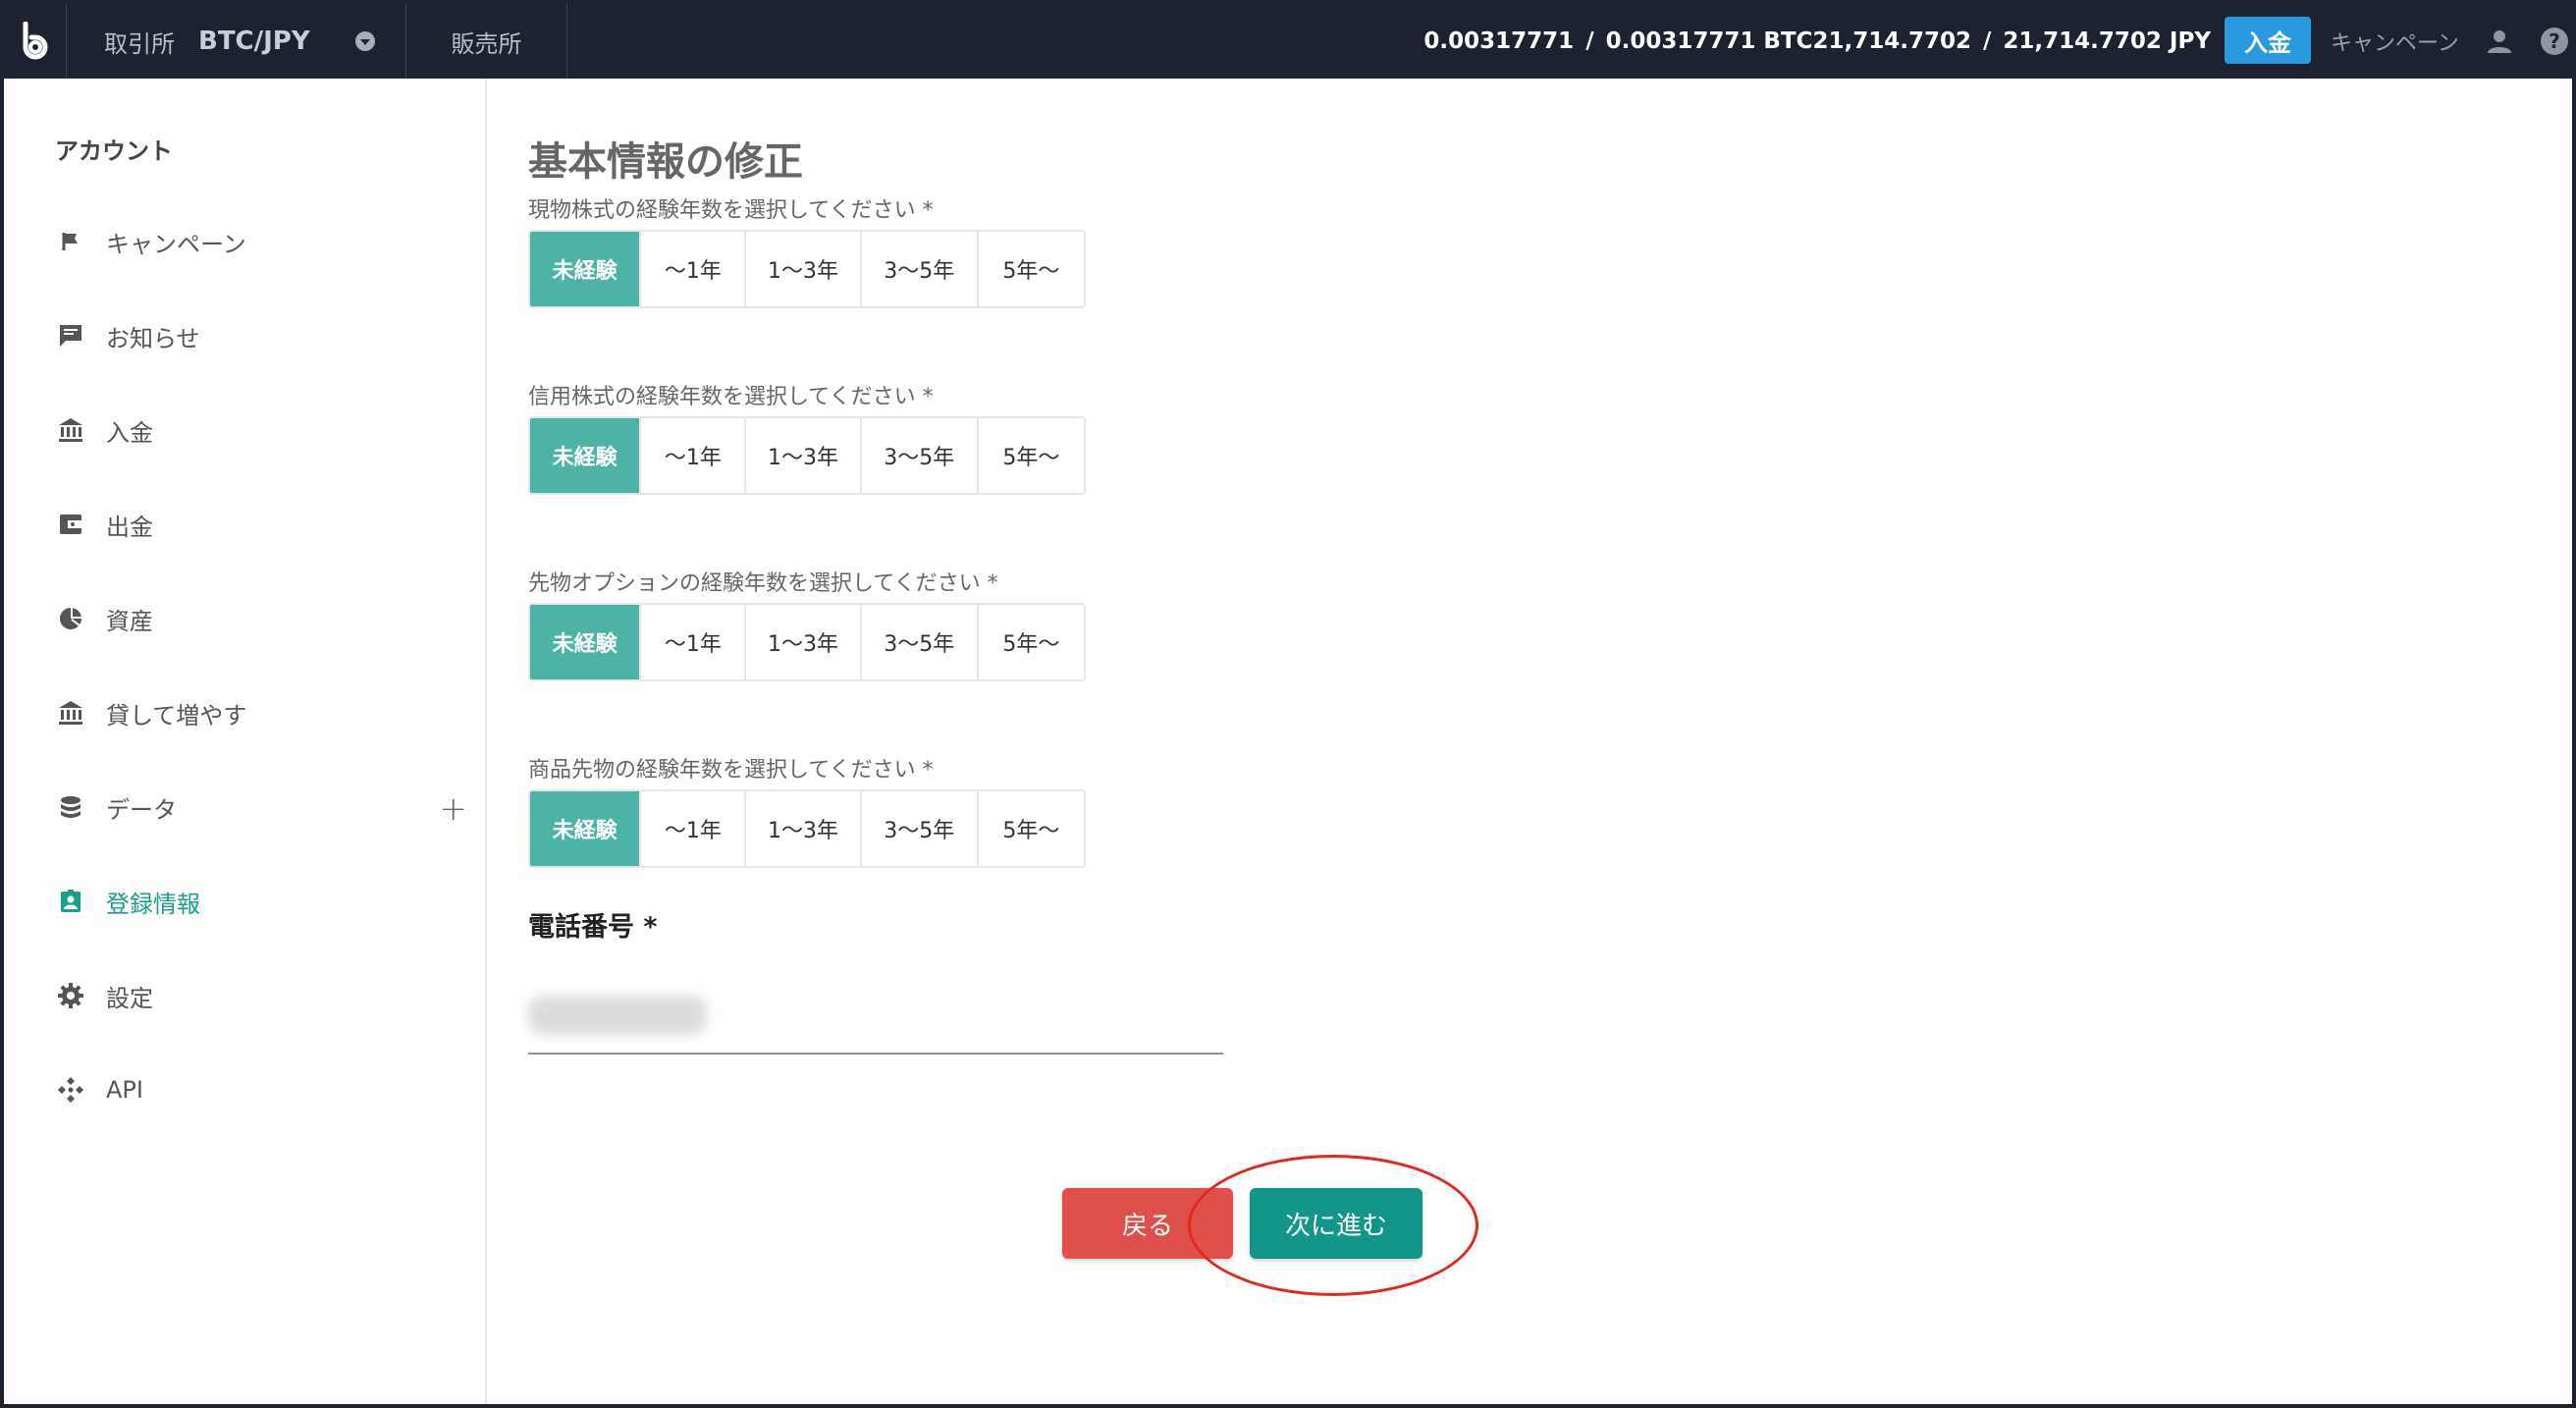  I want to click on sidebar-item-news: お知らせ, so click(261, 335).